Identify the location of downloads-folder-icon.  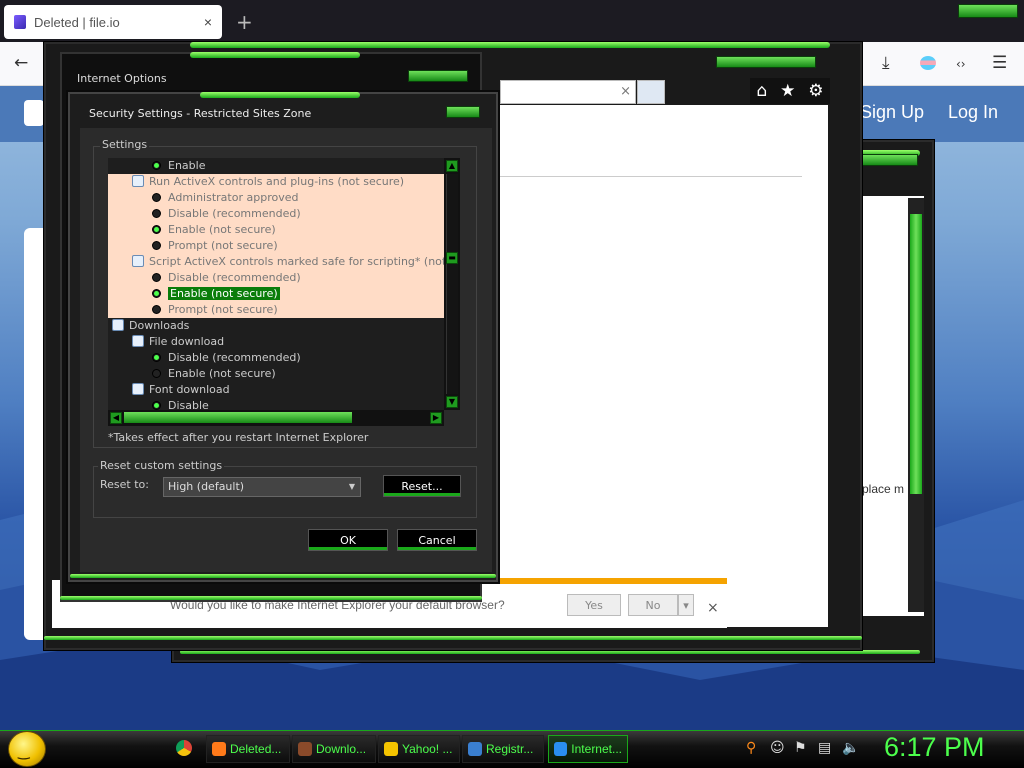
(305, 749).